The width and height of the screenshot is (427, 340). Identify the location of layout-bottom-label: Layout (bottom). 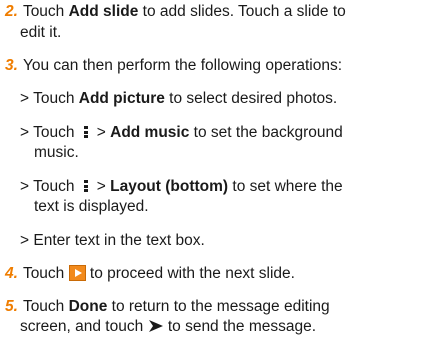
(169, 186).